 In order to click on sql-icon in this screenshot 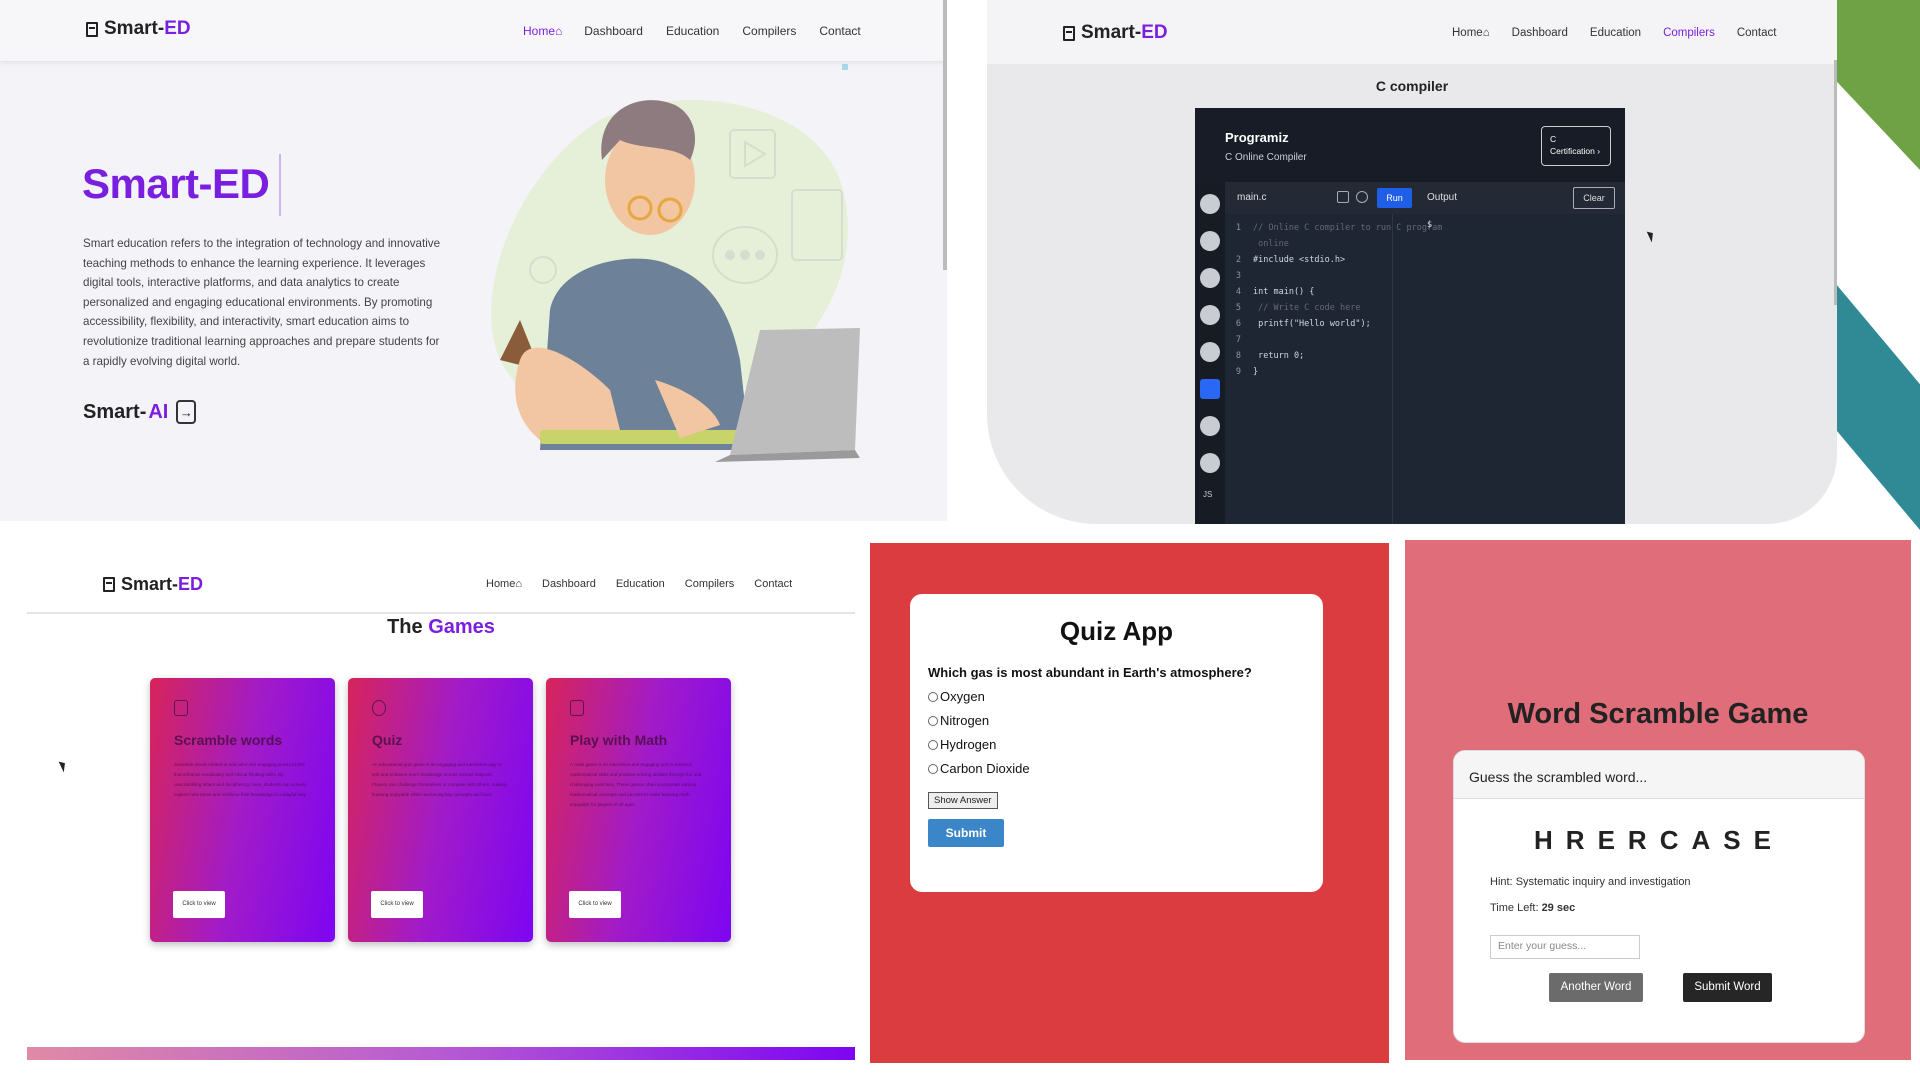, I will do `click(1210, 278)`.